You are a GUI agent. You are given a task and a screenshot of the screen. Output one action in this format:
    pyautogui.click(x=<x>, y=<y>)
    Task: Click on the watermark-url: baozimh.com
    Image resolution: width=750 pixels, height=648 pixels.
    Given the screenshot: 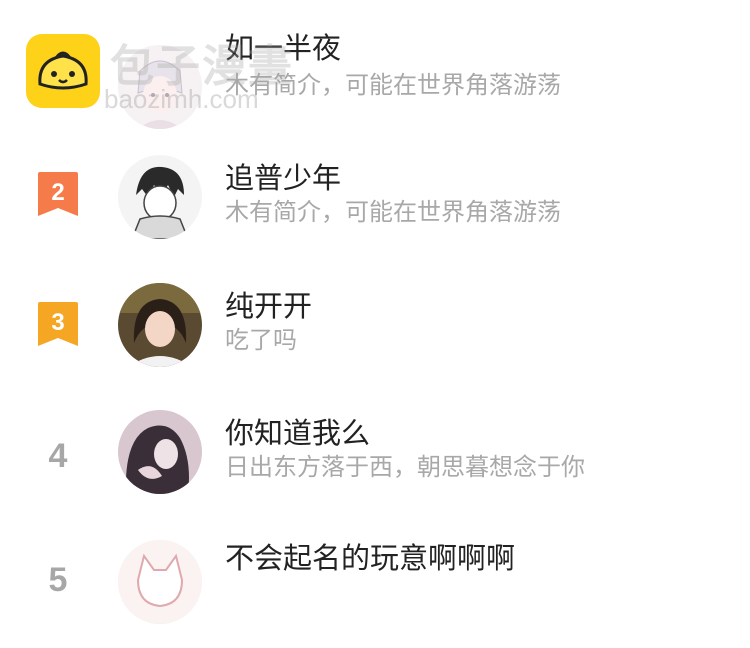 What is the action you would take?
    pyautogui.click(x=181, y=99)
    